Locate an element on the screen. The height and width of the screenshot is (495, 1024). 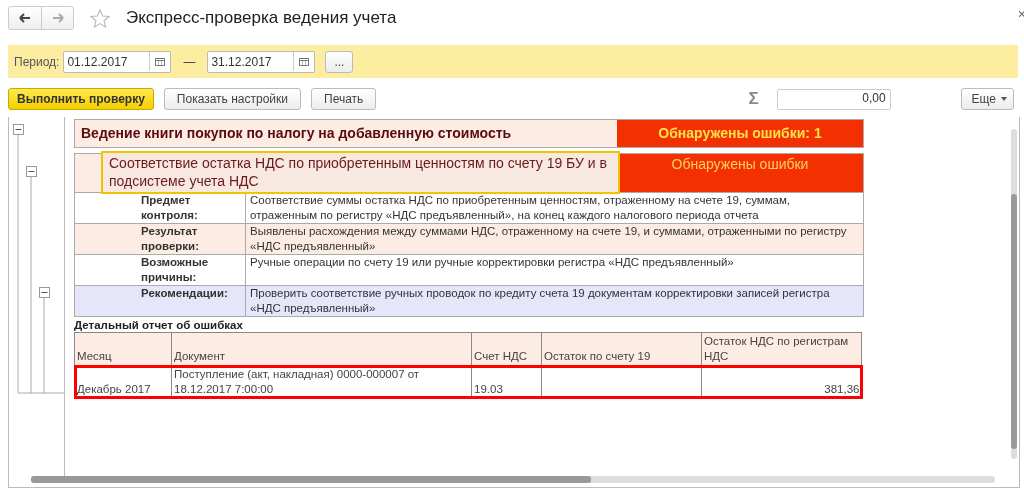
right-arrow-icon is located at coordinates (57, 18).